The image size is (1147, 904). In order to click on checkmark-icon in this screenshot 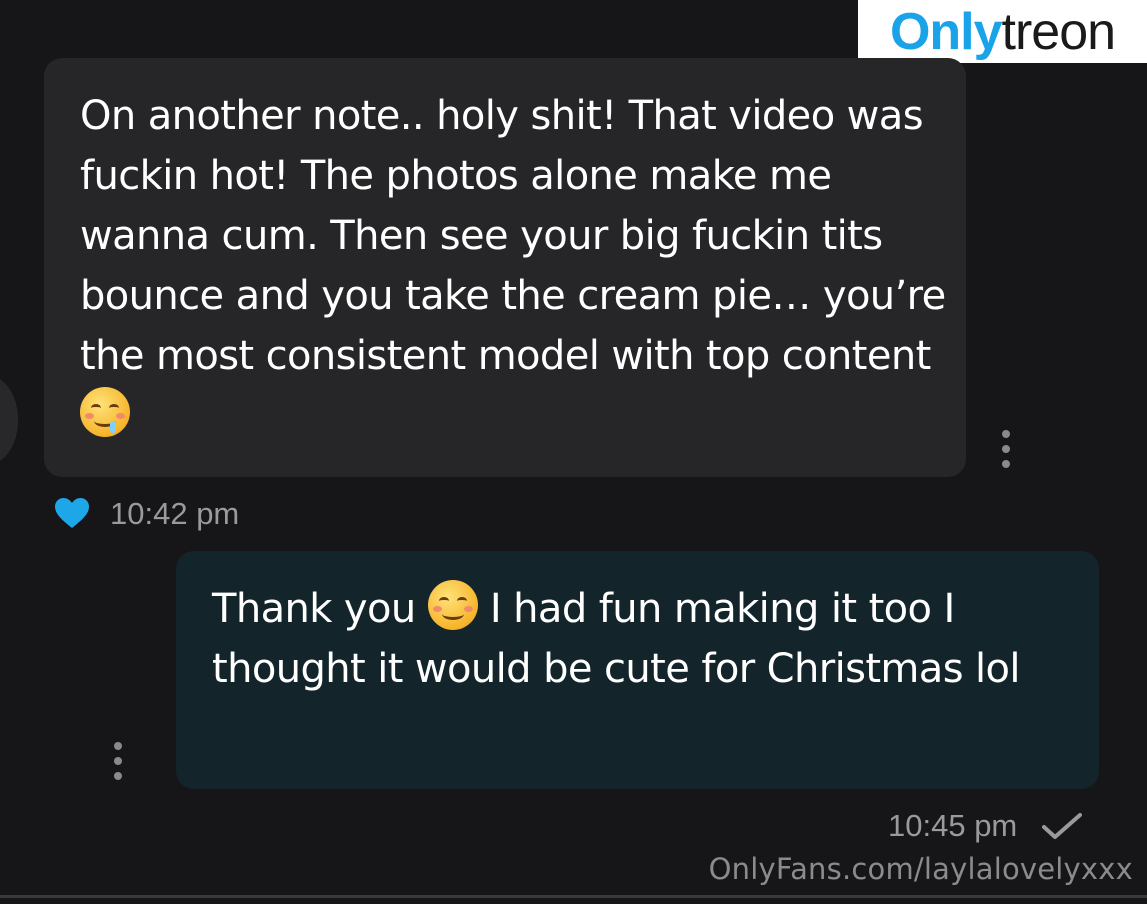, I will do `click(1062, 826)`.